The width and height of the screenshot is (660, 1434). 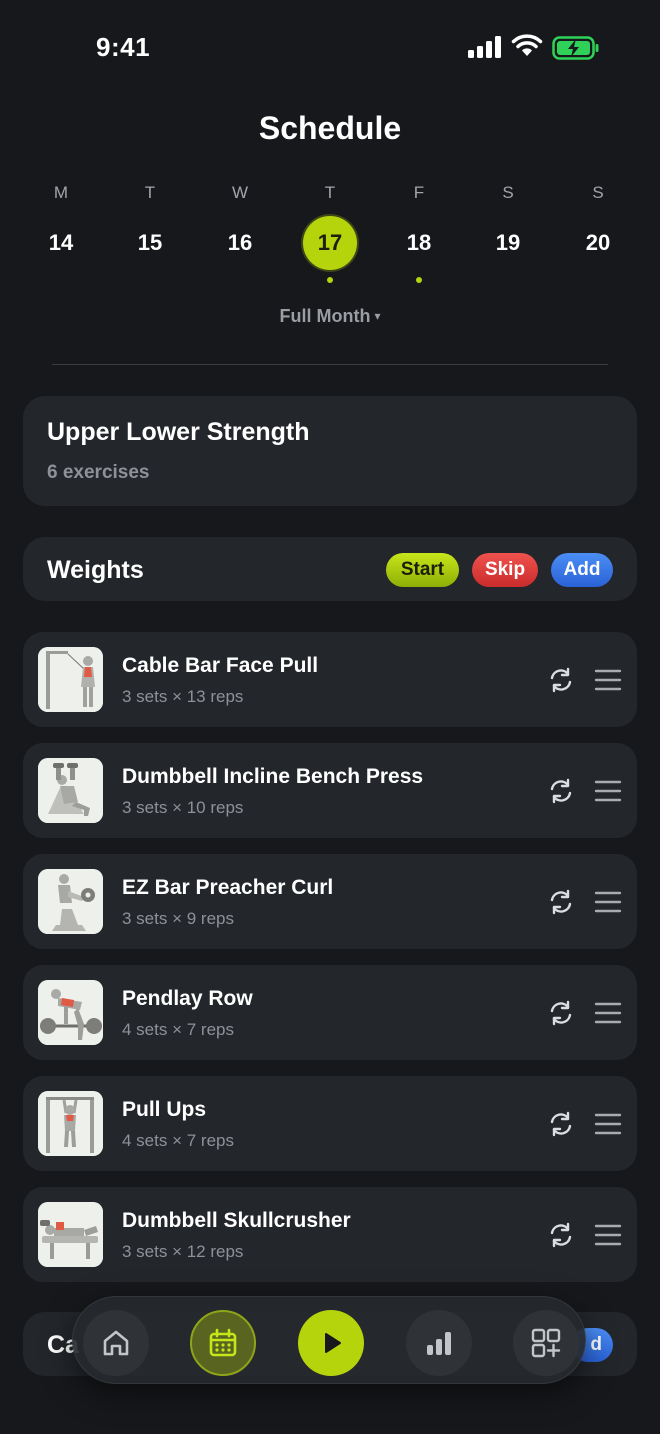 I want to click on bottom-tab-bar, so click(x=329, y=1340).